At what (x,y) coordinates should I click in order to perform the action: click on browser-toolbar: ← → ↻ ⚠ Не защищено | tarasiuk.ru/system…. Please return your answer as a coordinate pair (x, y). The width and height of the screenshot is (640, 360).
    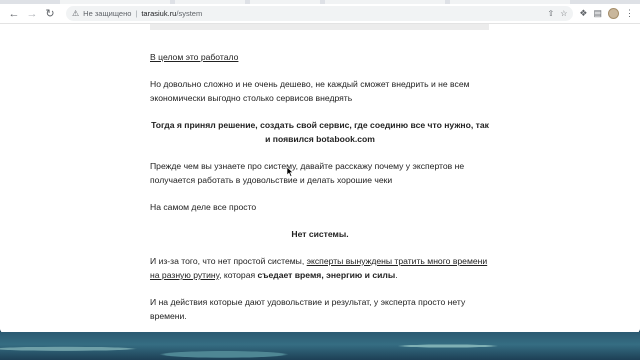
    Looking at the image, I should click on (320, 14).